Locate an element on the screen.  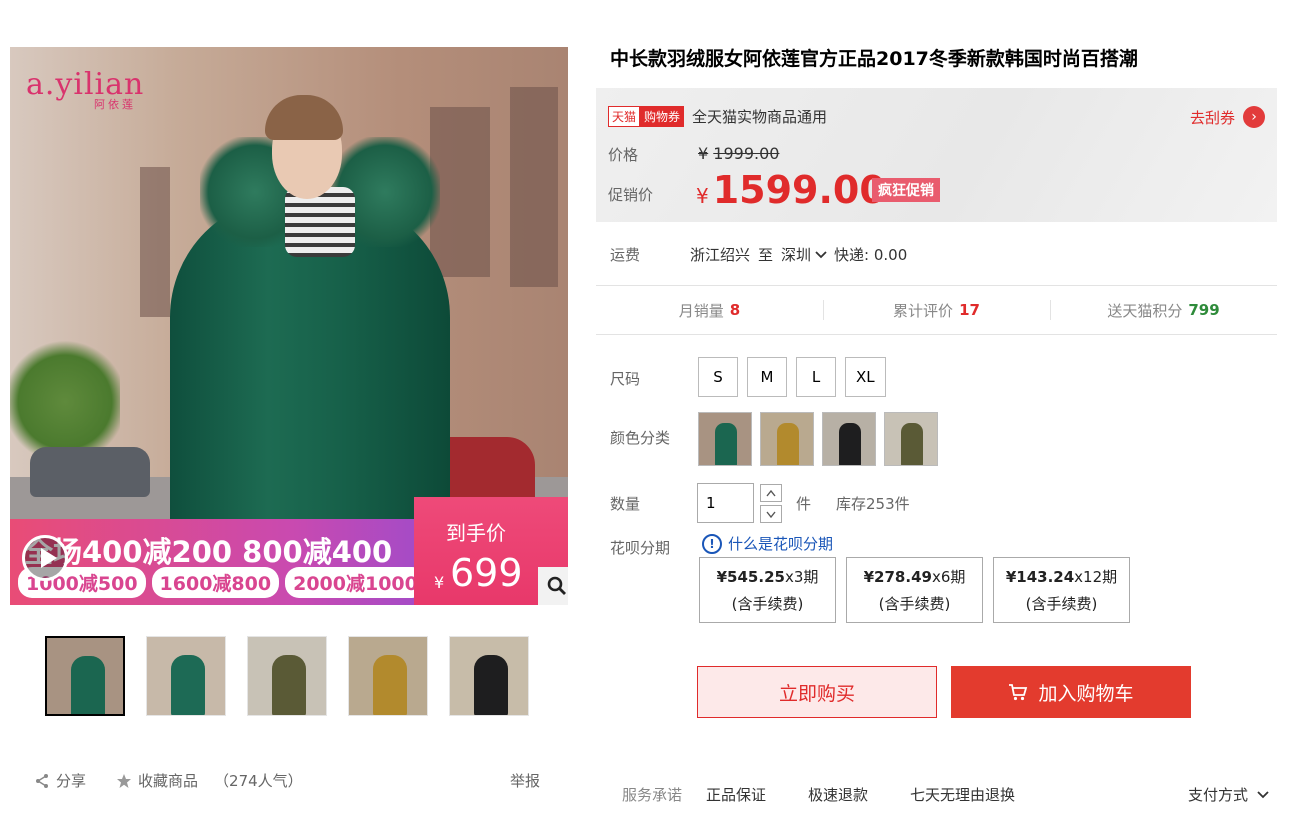
report-link: 举报 is located at coordinates (525, 780).